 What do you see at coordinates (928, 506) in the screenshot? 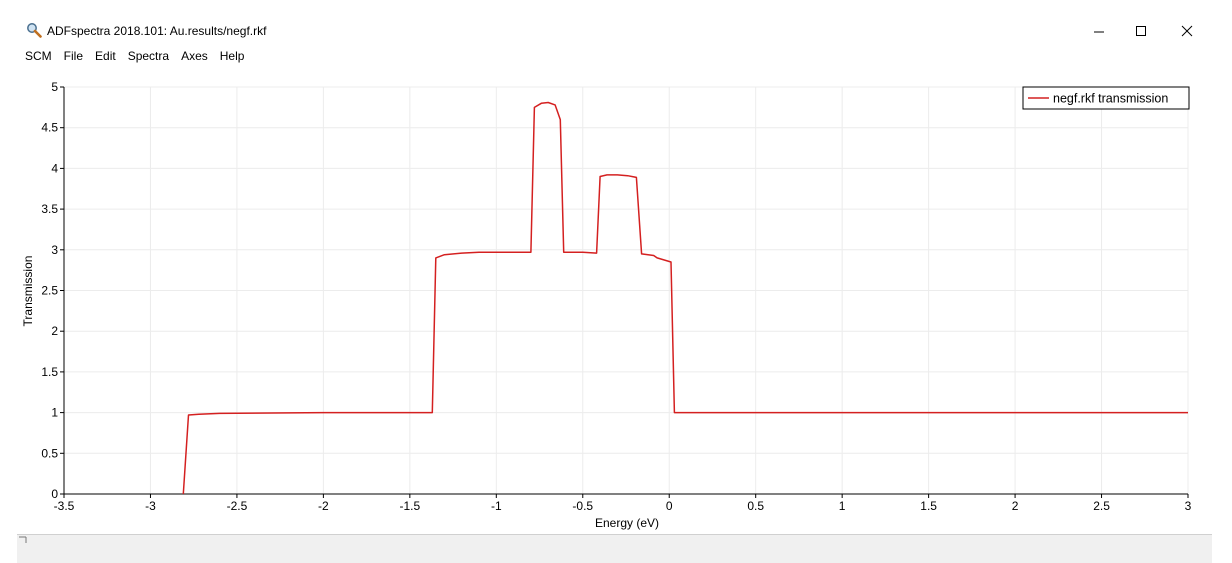
I see `x-tick-label: 1.5` at bounding box center [928, 506].